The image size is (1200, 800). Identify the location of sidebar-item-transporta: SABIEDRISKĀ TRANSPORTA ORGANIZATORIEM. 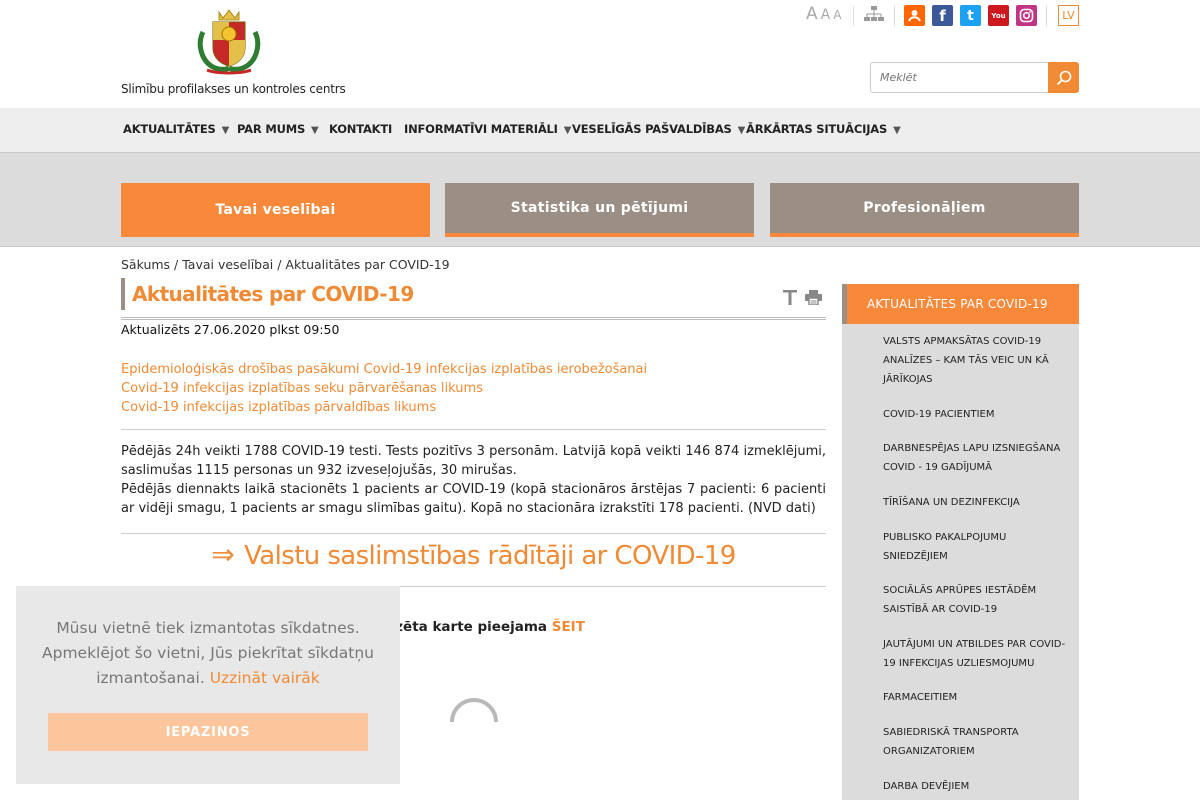
(977, 742).